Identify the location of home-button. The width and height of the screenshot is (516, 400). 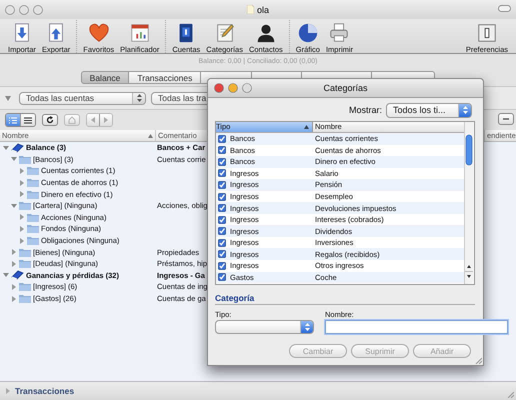
(72, 120).